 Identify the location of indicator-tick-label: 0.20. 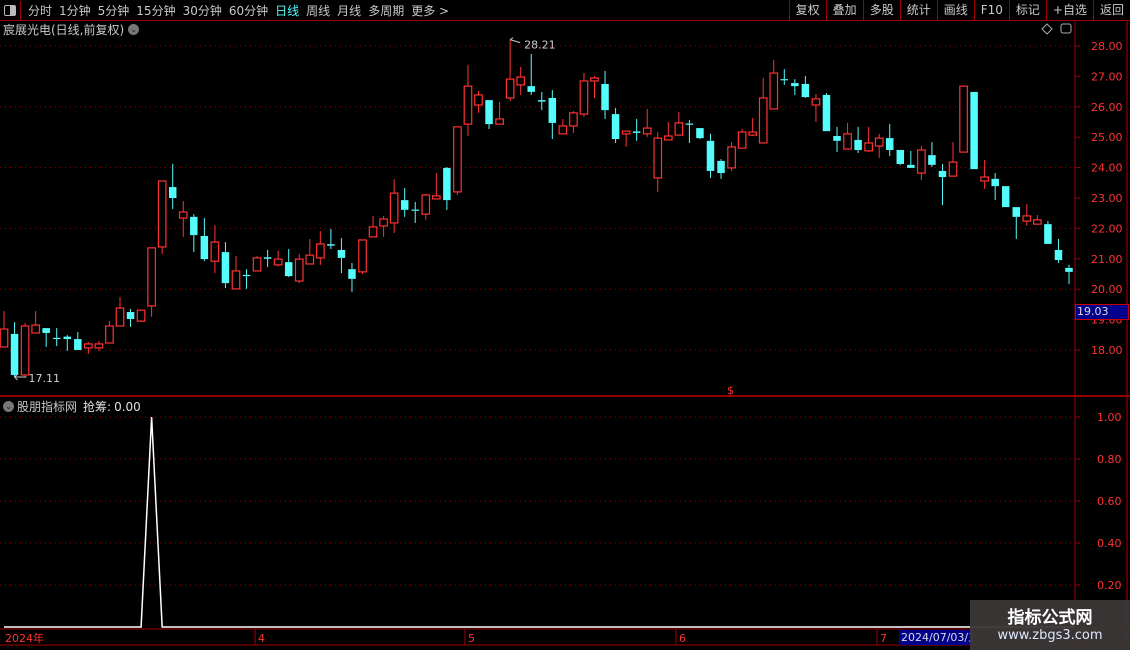
(1109, 585).